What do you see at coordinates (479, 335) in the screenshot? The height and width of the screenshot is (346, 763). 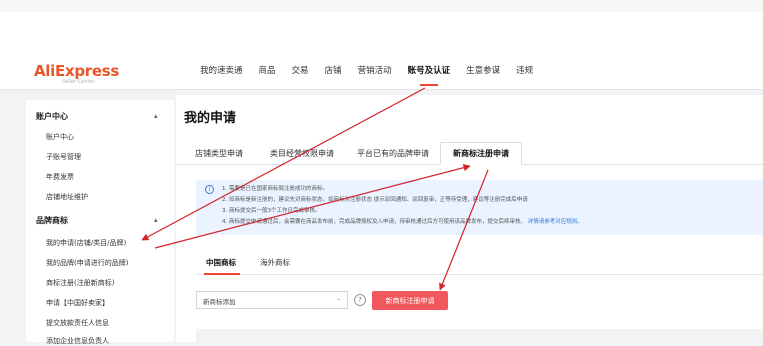 I see `table-header-placeholder` at bounding box center [479, 335].